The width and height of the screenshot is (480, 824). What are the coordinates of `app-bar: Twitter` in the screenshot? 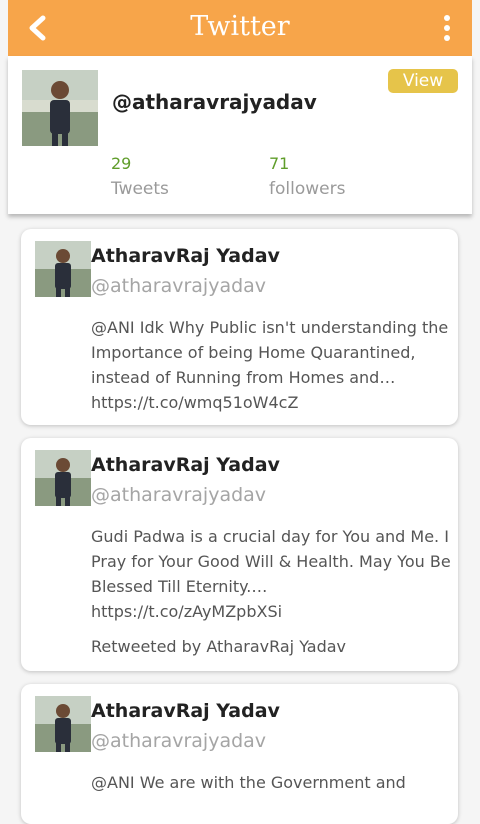 It's located at (240, 28).